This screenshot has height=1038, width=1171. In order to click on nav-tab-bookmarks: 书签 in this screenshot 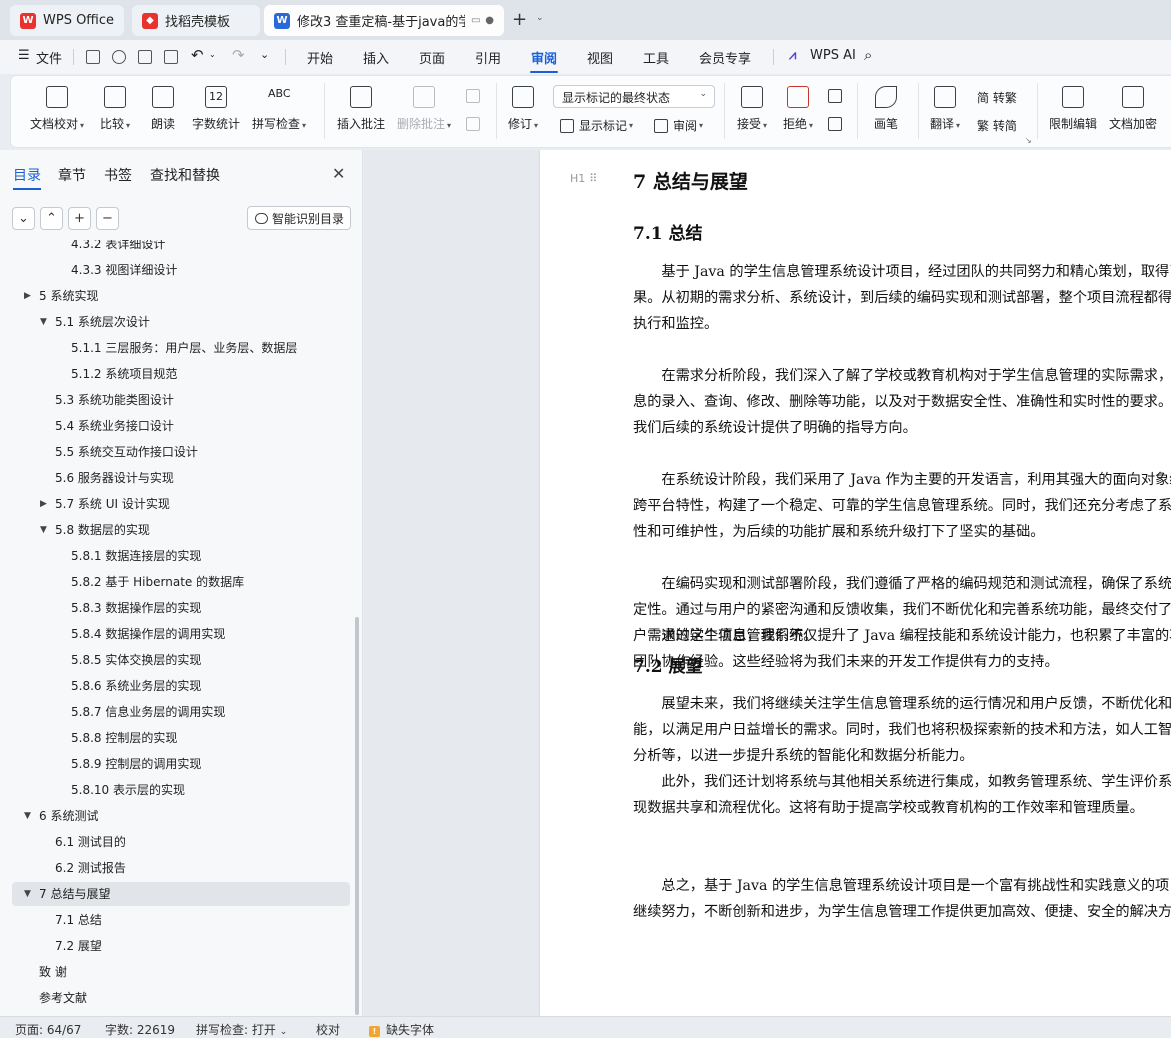, I will do `click(118, 175)`.